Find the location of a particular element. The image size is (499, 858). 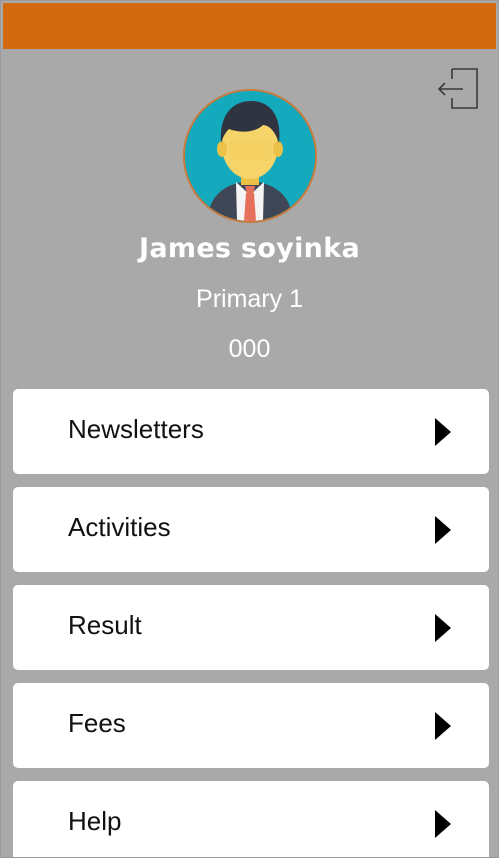

menu-item-label: Result is located at coordinates (105, 625).